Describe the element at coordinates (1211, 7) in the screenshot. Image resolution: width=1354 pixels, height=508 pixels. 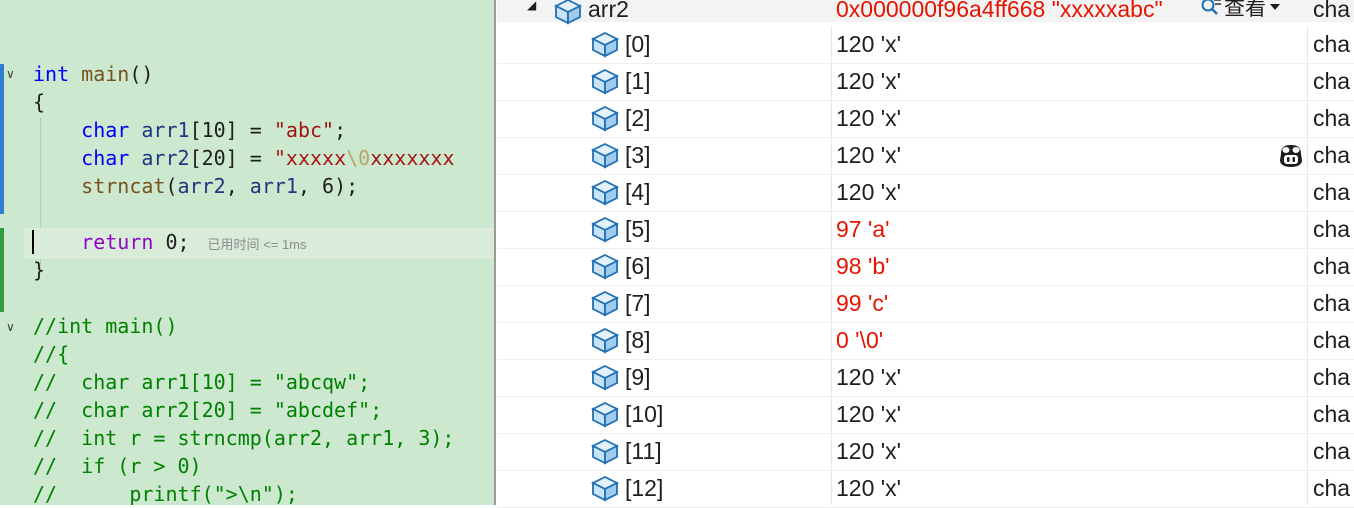
I see `magnifier-icon` at that location.